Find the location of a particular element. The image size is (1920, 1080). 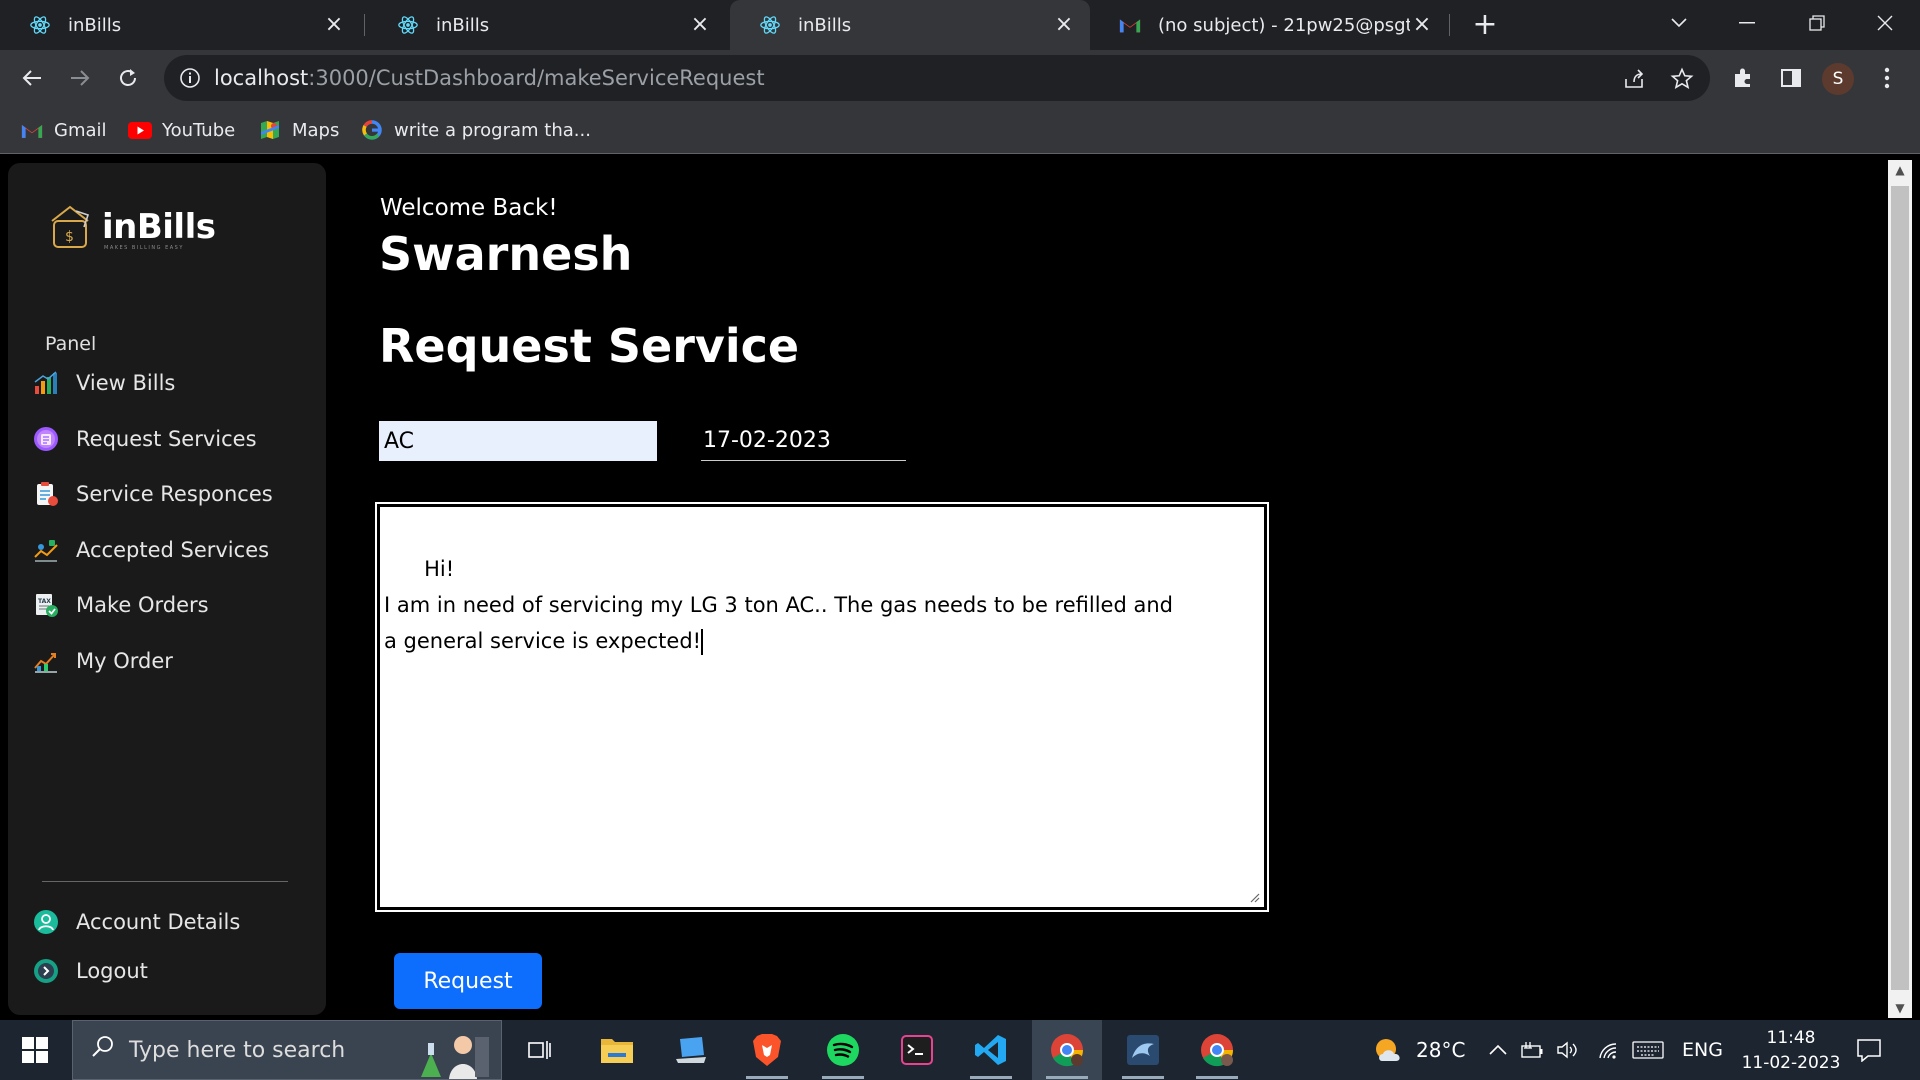

folder-icon is located at coordinates (617, 1051).